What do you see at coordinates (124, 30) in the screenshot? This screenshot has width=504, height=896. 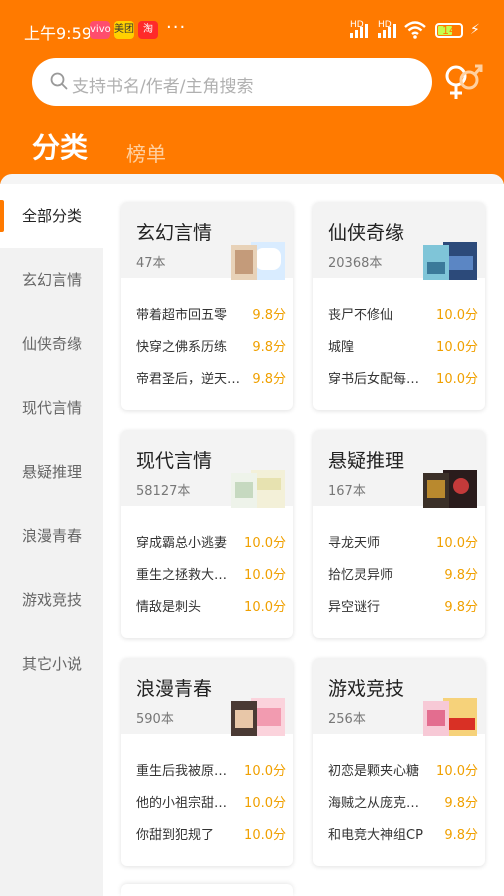 I see `meituan-app-icon: 美团` at bounding box center [124, 30].